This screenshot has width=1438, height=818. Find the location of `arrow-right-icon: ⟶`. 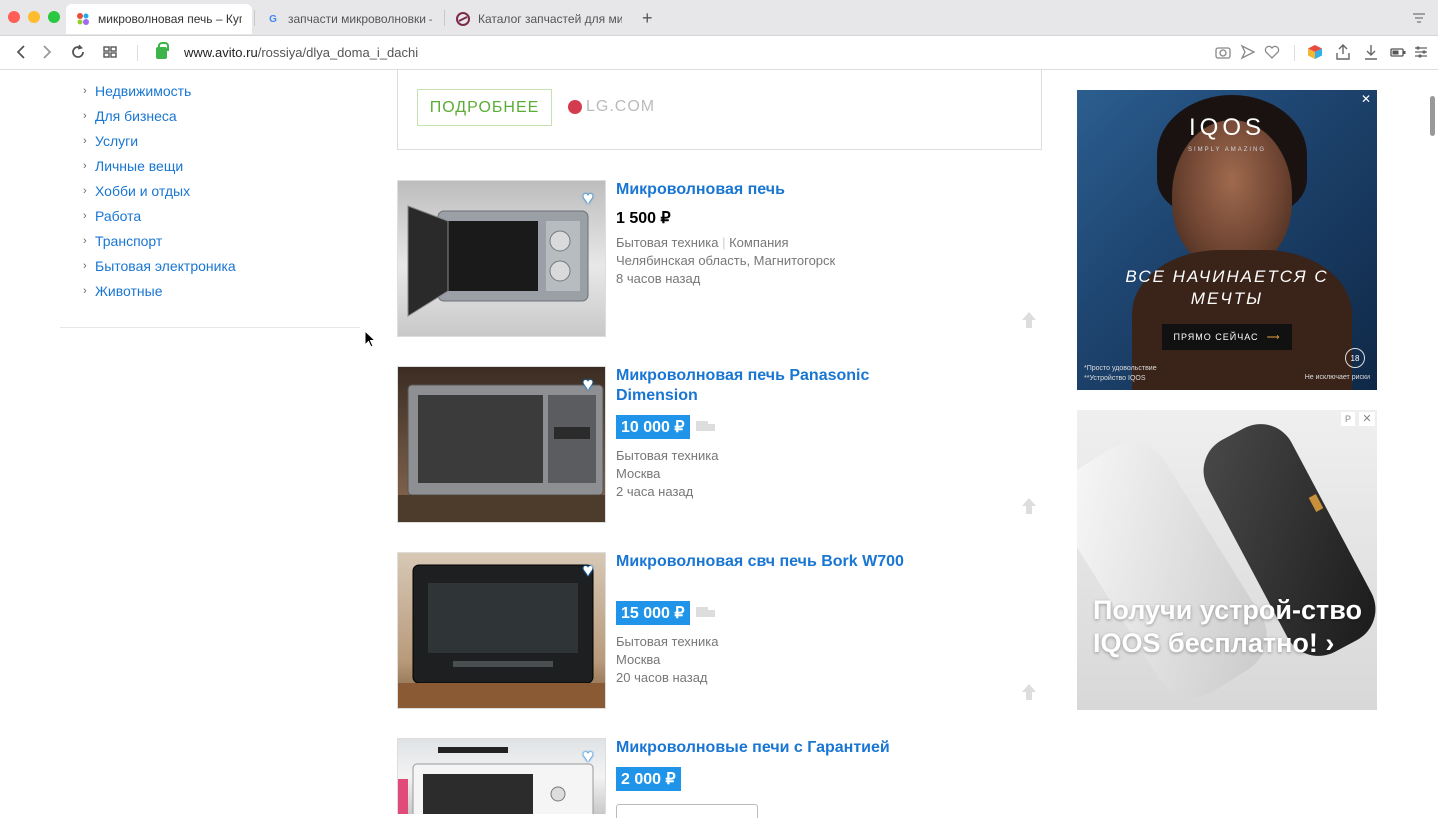

arrow-right-icon: ⟶ is located at coordinates (1273, 336).